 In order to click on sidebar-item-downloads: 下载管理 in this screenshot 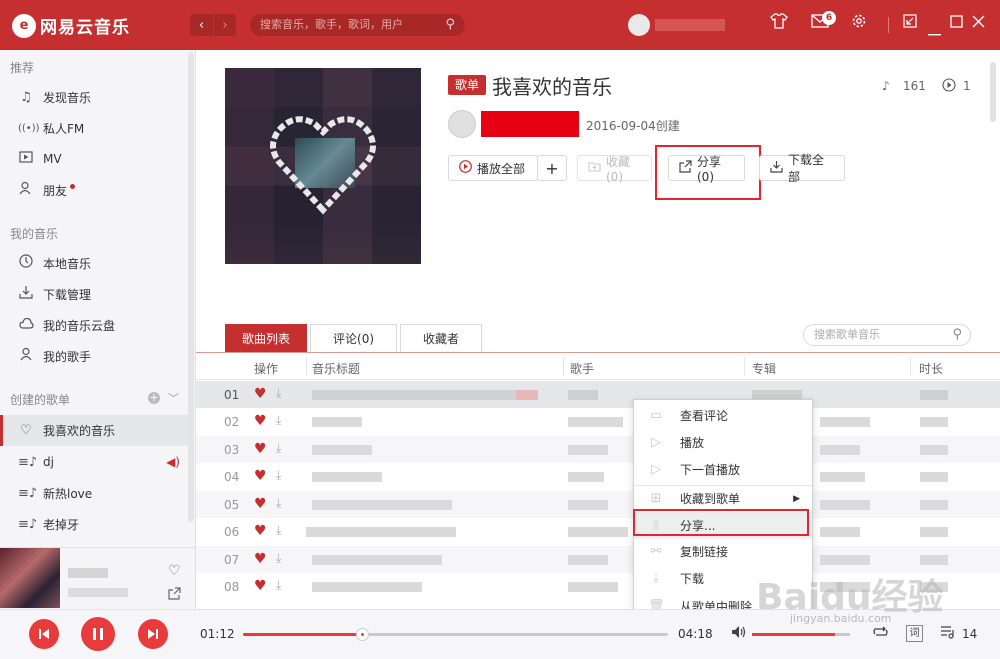, I will do `click(94, 294)`.